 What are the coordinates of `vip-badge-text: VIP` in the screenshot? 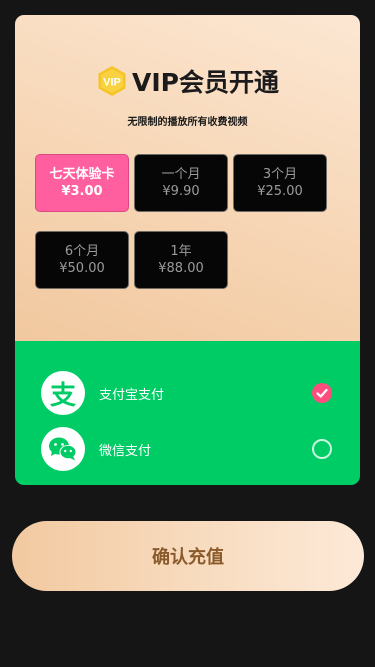 It's located at (112, 83).